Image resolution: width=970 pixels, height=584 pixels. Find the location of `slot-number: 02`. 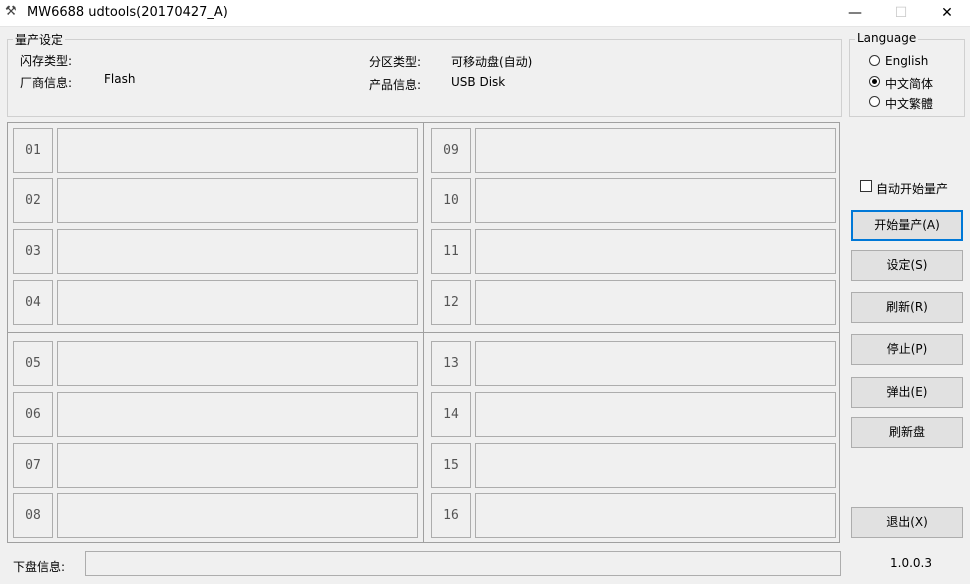

slot-number: 02 is located at coordinates (33, 200).